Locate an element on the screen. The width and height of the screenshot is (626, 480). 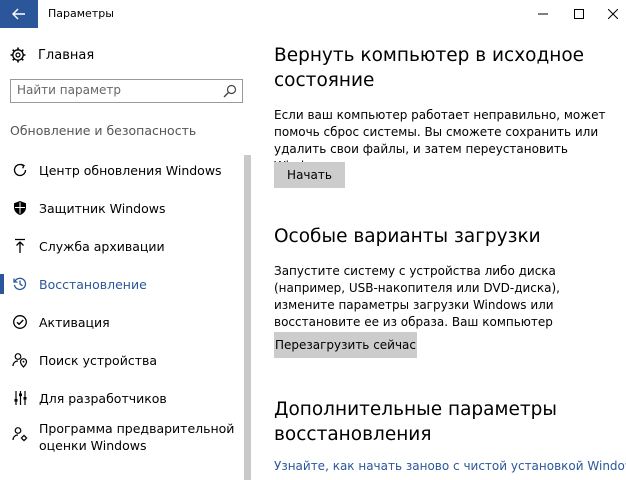
sidebar-scrollbar is located at coordinates (247, 317).